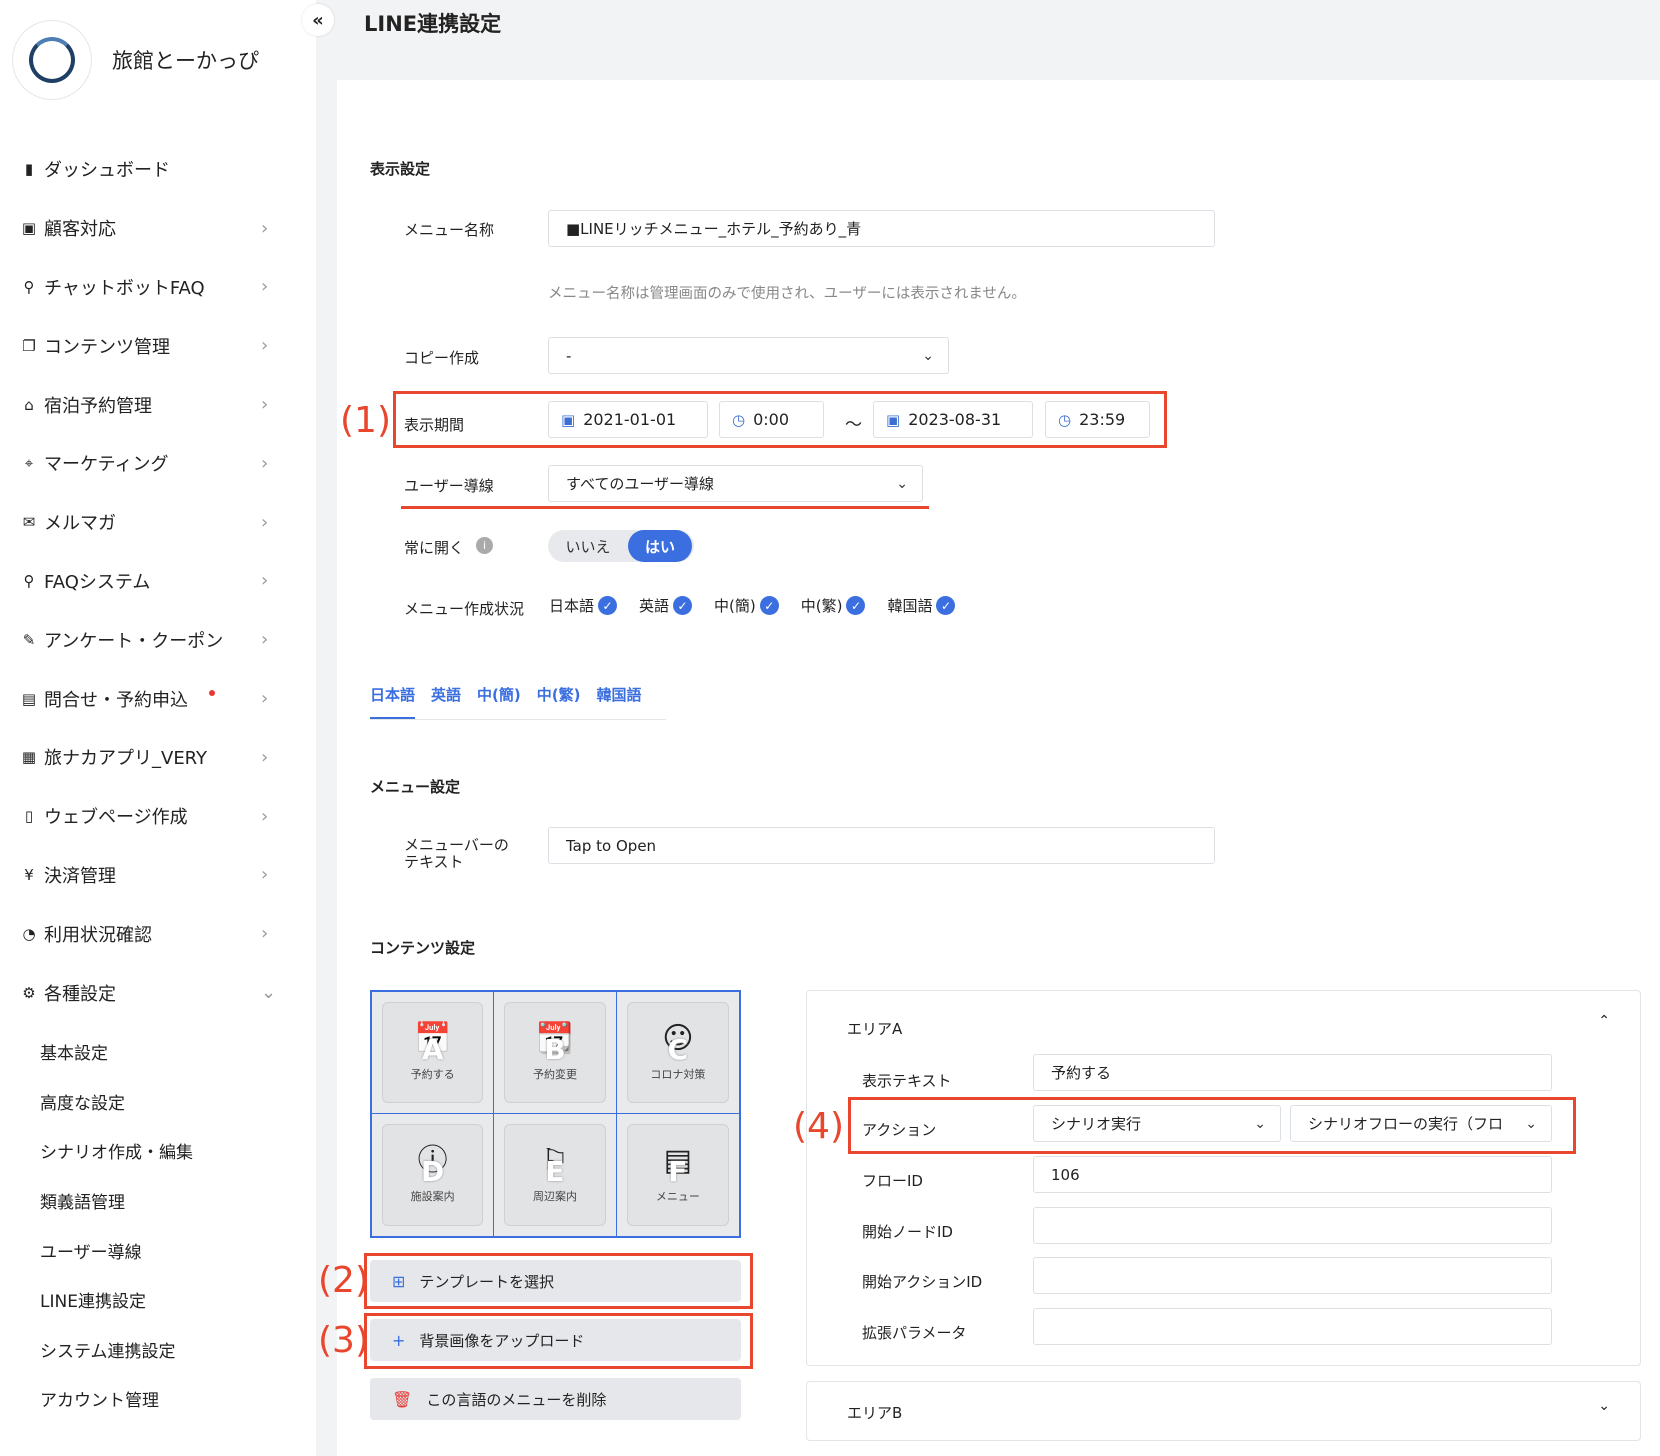 The image size is (1660, 1456). What do you see at coordinates (921, 605) in the screenshot?
I see `status-item: 韓国語 ✓` at bounding box center [921, 605].